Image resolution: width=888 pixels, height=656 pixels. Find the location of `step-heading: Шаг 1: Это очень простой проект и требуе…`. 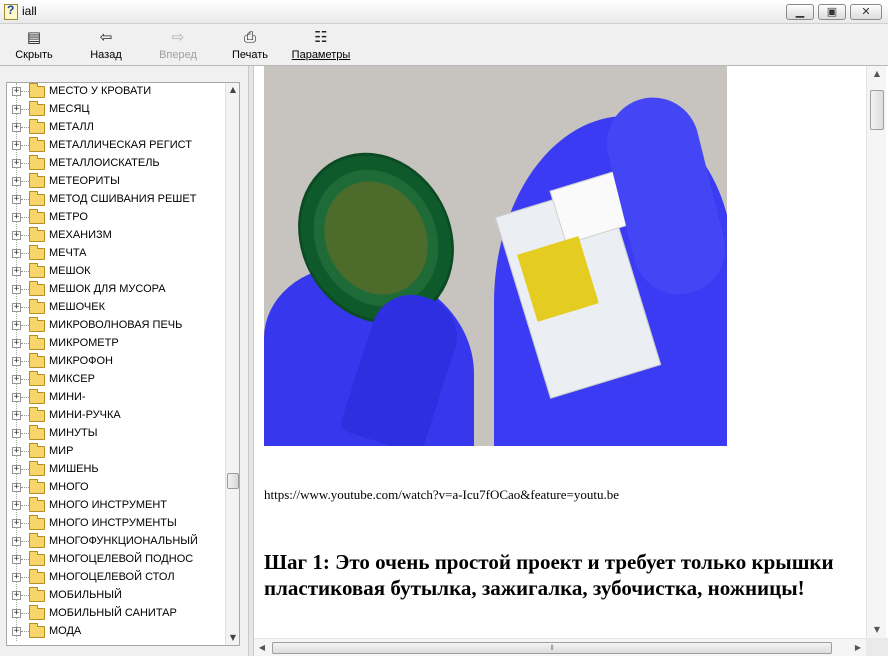

step-heading: Шаг 1: Это очень простой проект и требуе… is located at coordinates (549, 575).